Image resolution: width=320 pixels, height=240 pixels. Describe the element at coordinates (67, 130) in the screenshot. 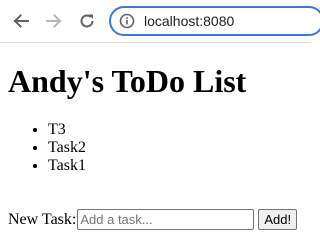

I see `list-item: T3` at that location.